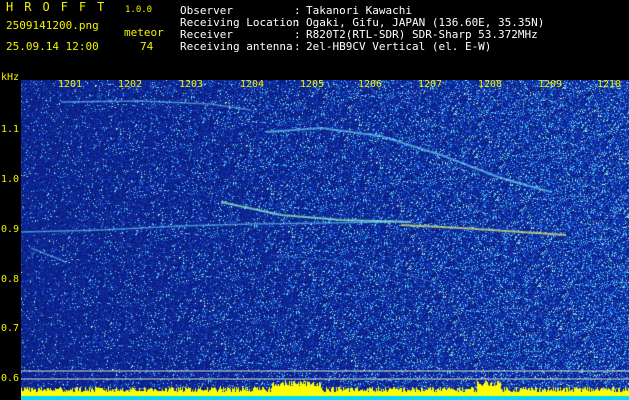  What do you see at coordinates (10, 378) in the screenshot?
I see `frequency-label: 0.6` at bounding box center [10, 378].